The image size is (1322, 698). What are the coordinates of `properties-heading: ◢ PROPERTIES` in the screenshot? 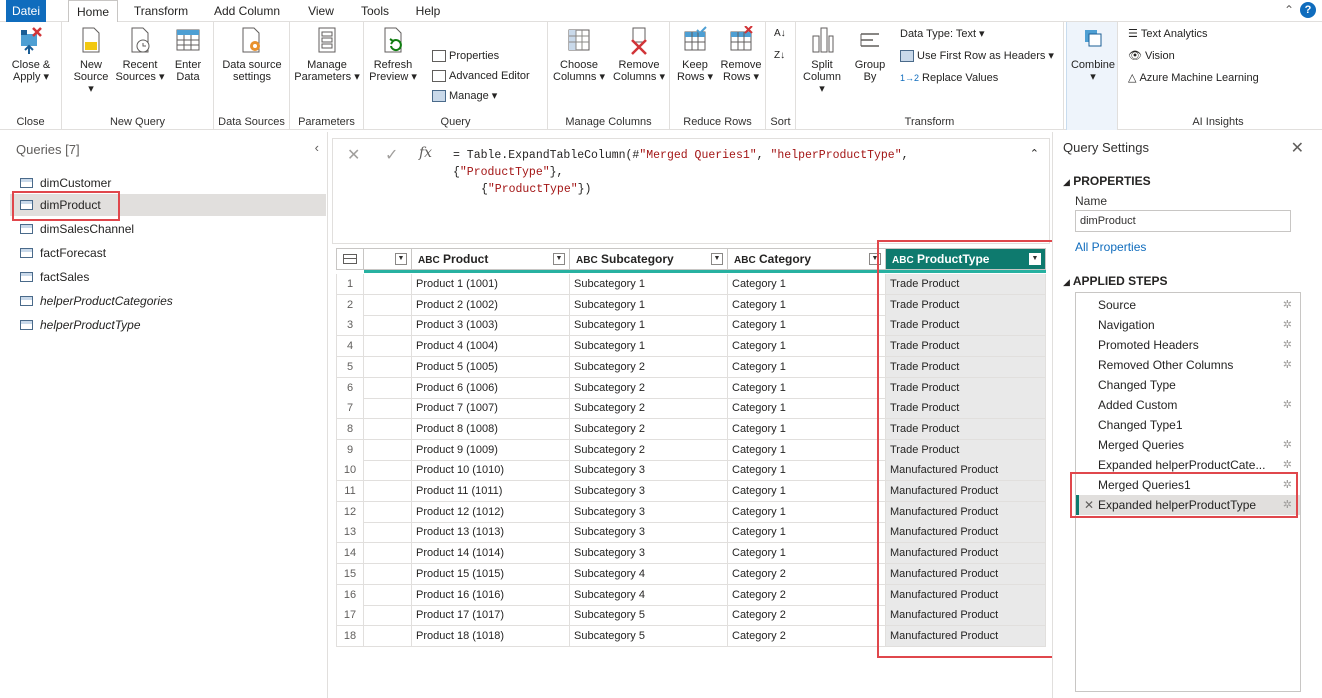 It's located at (1107, 181).